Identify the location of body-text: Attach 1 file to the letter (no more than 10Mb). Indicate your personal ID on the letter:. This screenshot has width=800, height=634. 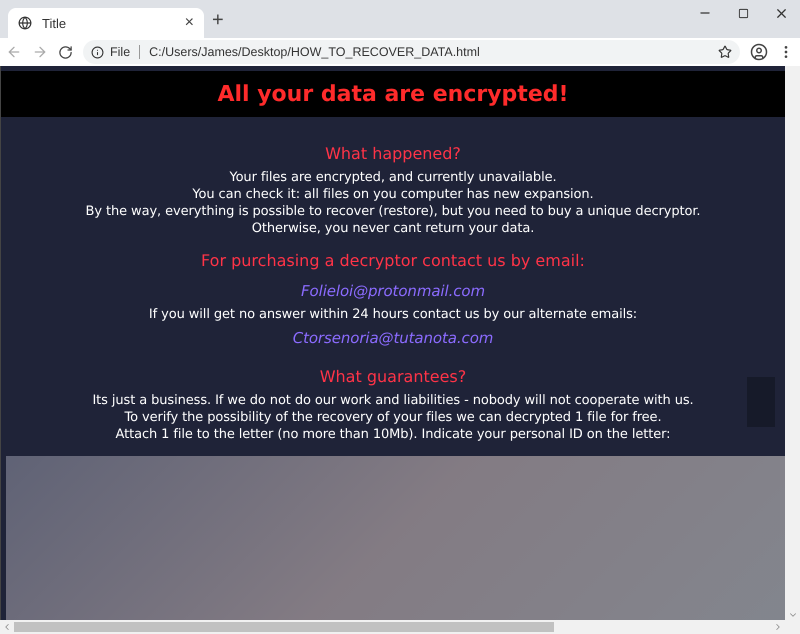
(393, 434).